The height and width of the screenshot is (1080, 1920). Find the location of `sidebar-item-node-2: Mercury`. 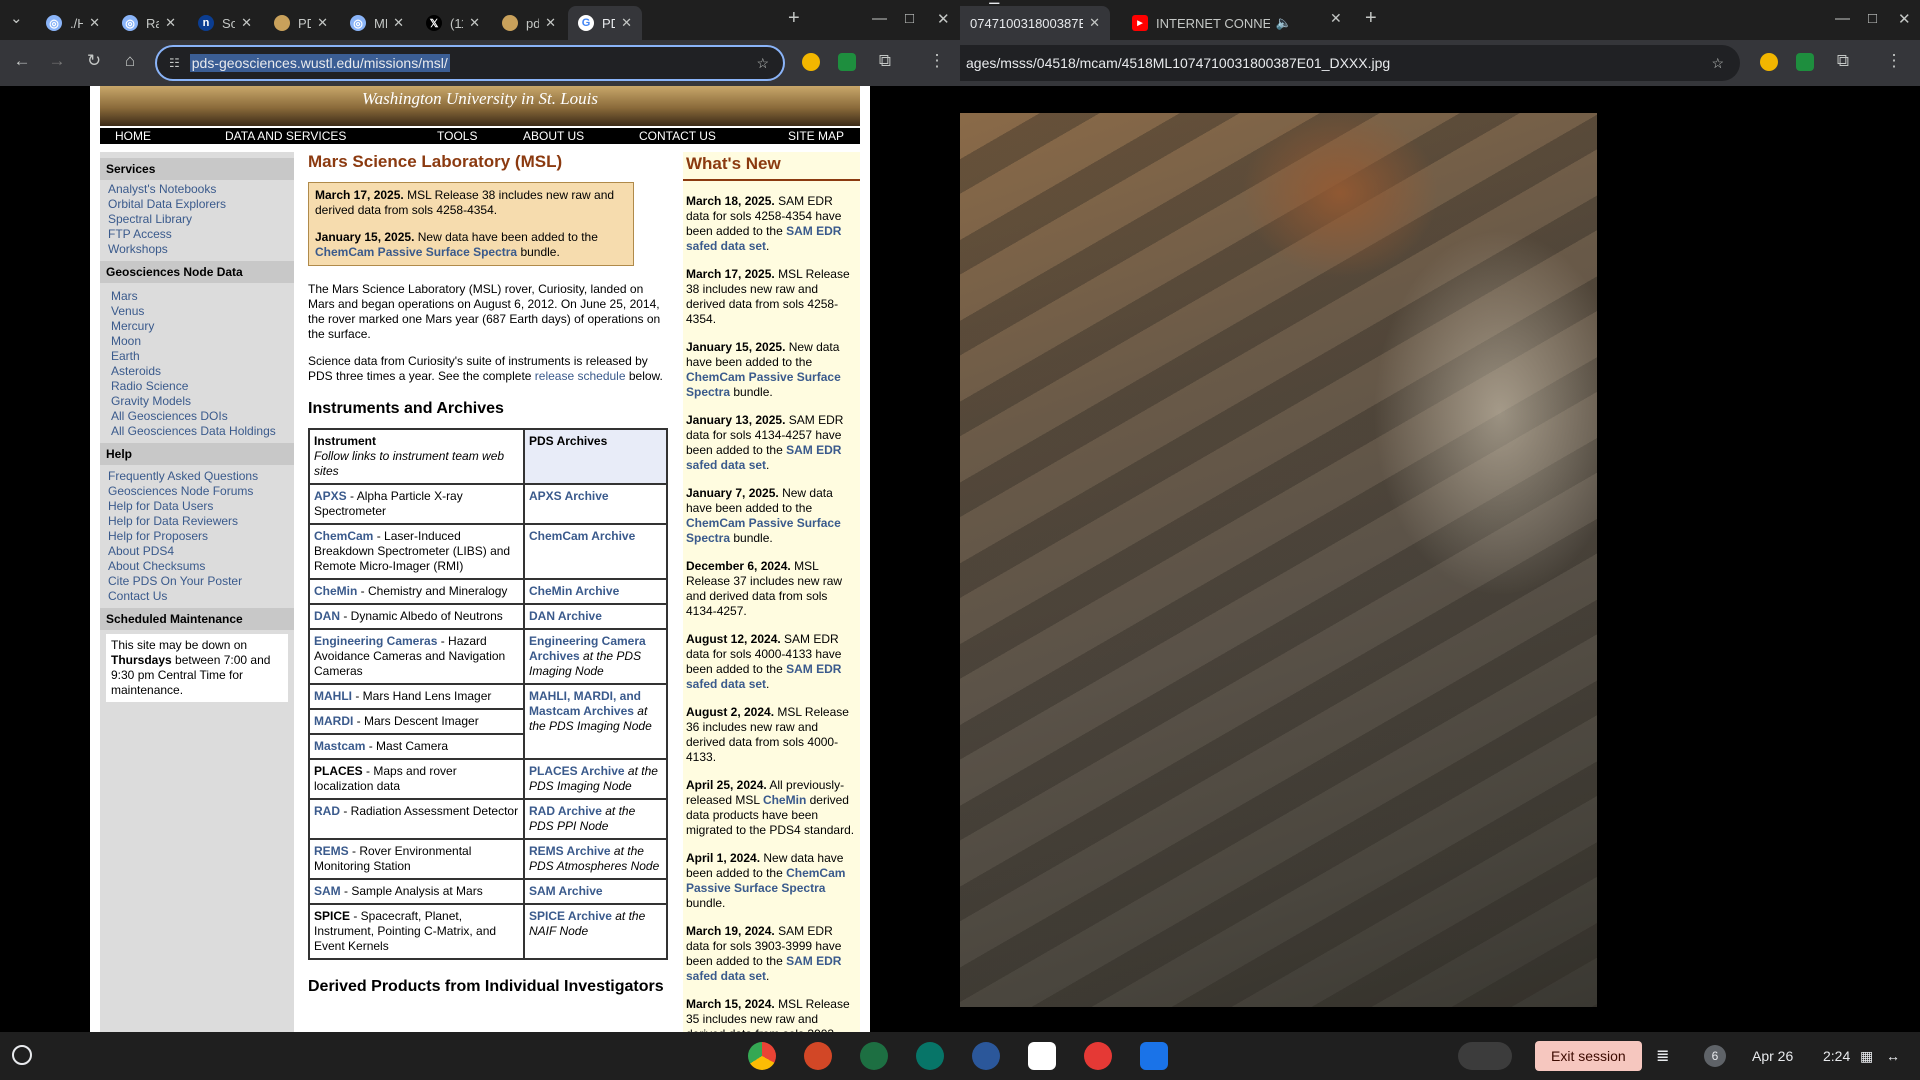

sidebar-item-node-2: Mercury is located at coordinates (197, 326).